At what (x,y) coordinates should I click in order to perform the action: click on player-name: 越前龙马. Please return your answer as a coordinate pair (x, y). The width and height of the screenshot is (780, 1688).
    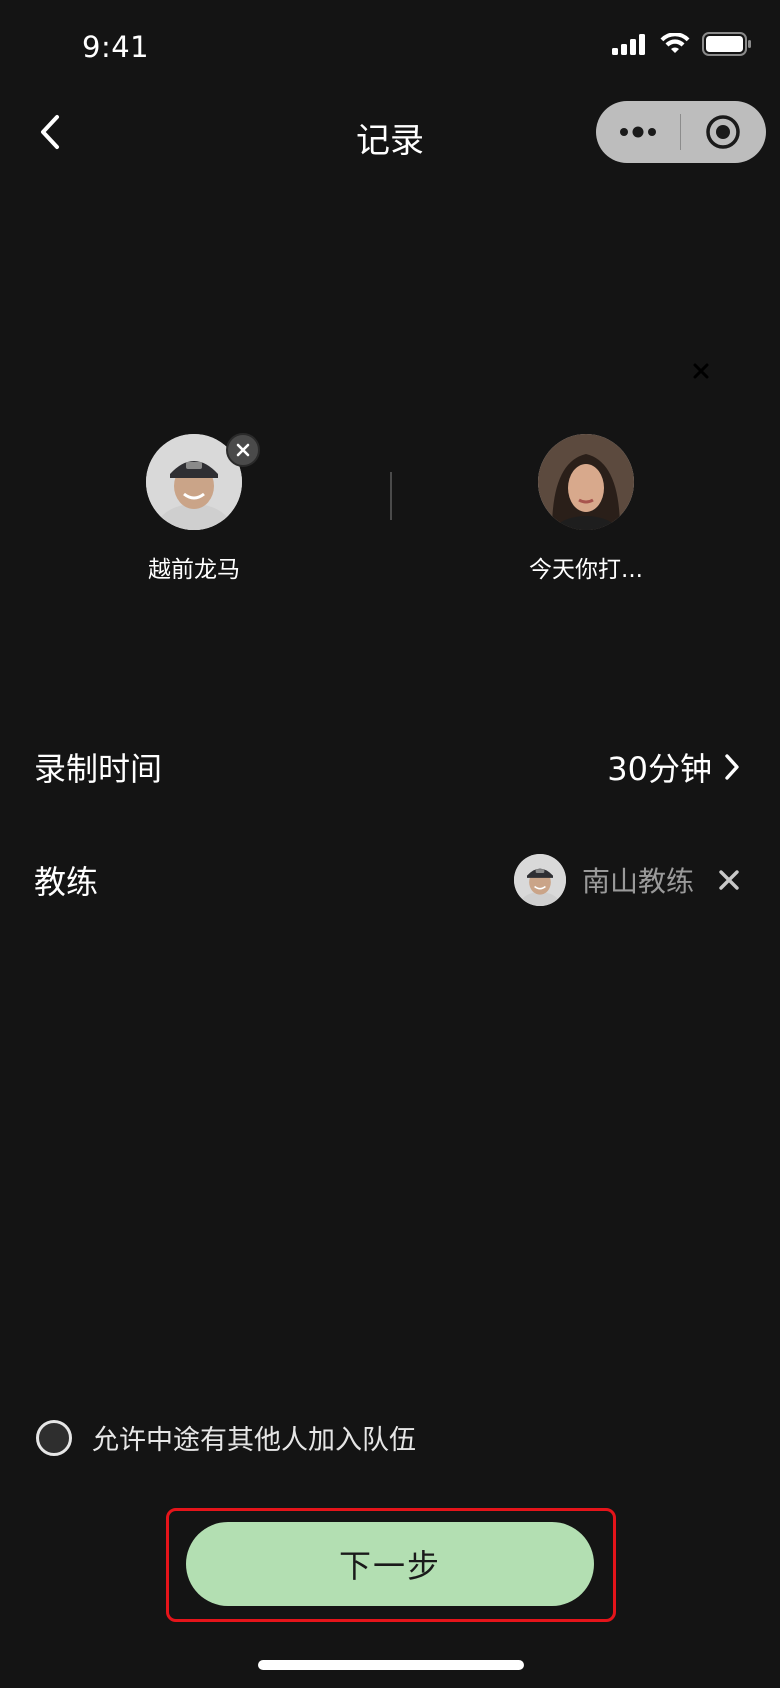
    Looking at the image, I should click on (194, 570).